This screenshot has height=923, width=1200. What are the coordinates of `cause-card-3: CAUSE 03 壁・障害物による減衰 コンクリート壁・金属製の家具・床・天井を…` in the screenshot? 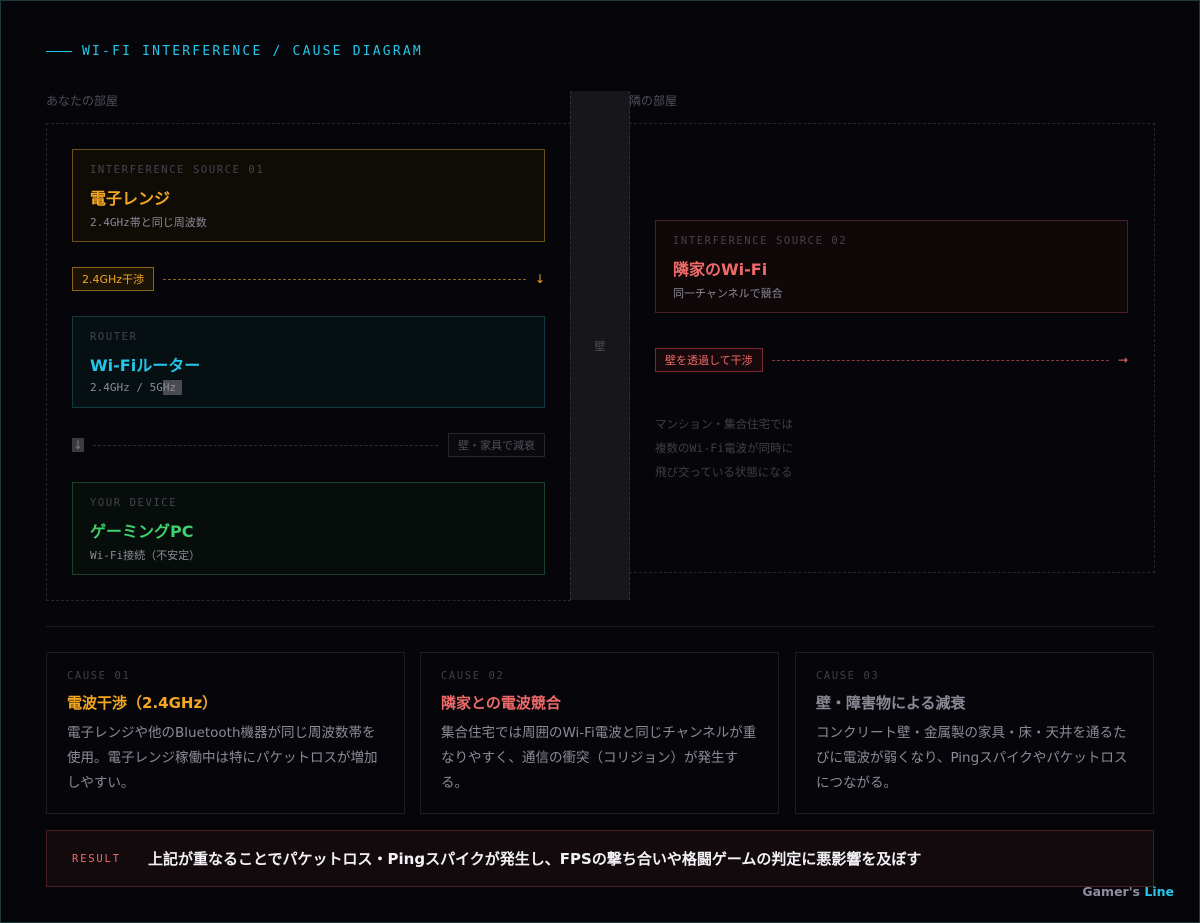 It's located at (974, 733).